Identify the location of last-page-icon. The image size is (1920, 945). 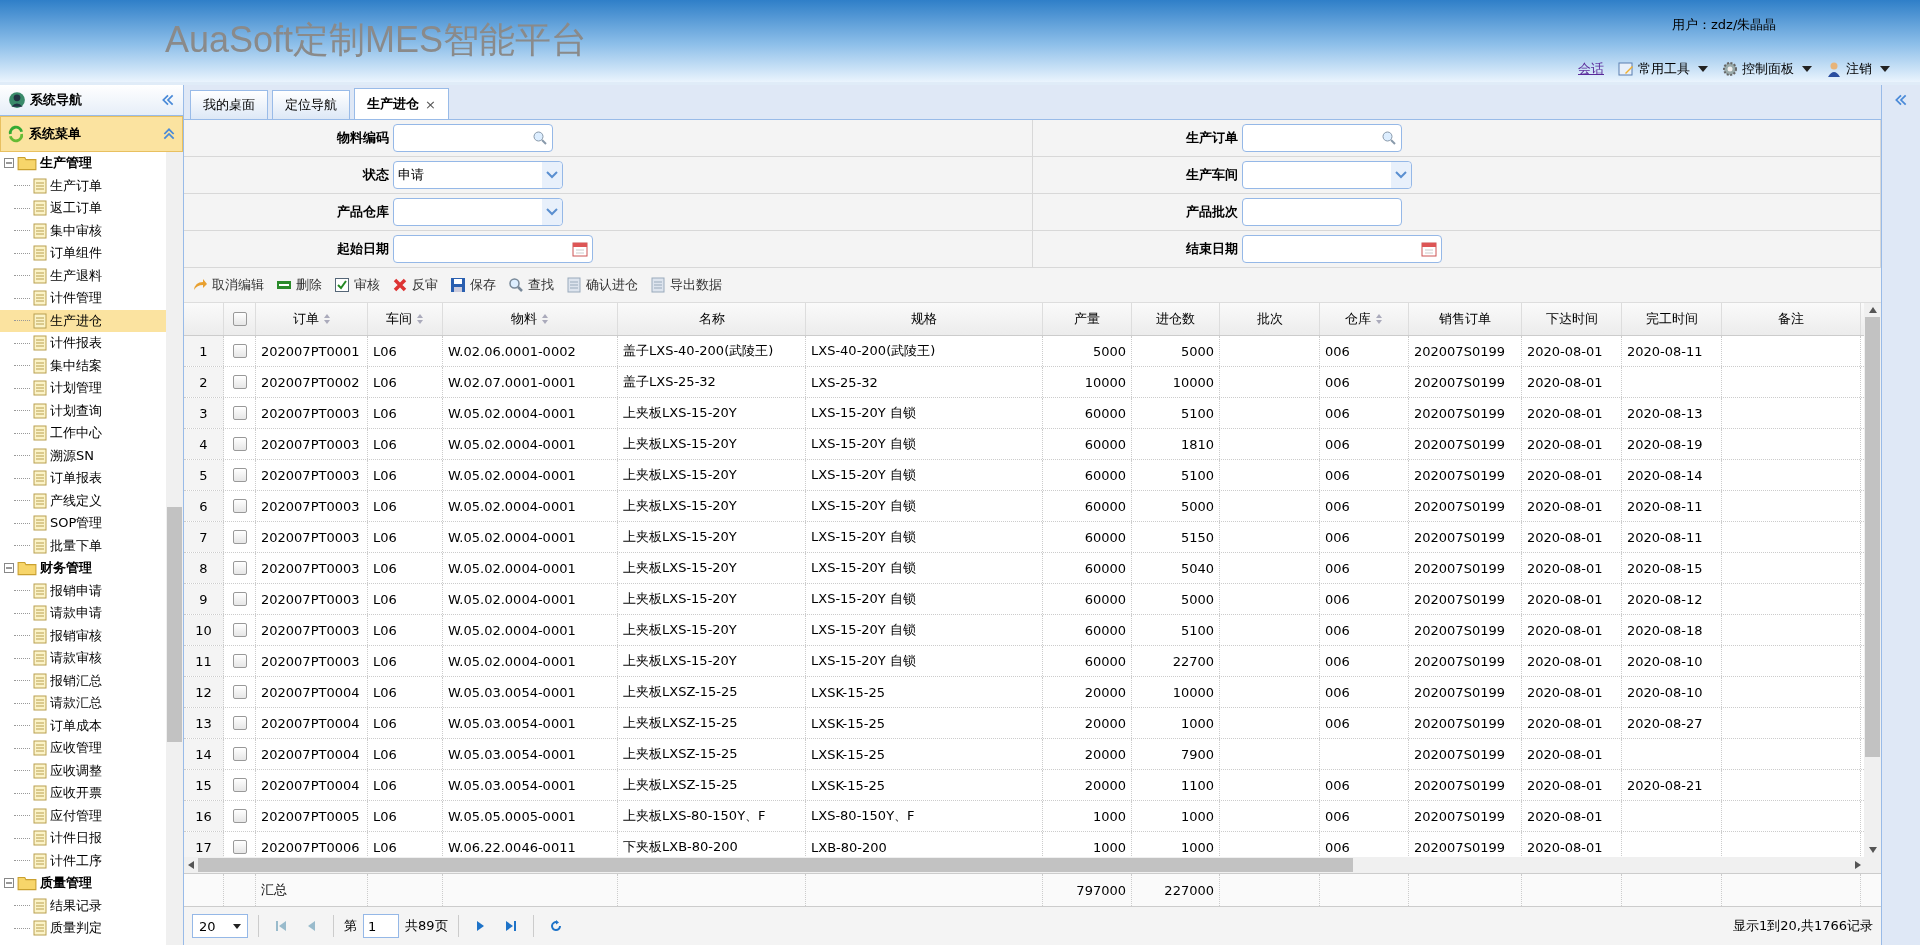
(510, 926).